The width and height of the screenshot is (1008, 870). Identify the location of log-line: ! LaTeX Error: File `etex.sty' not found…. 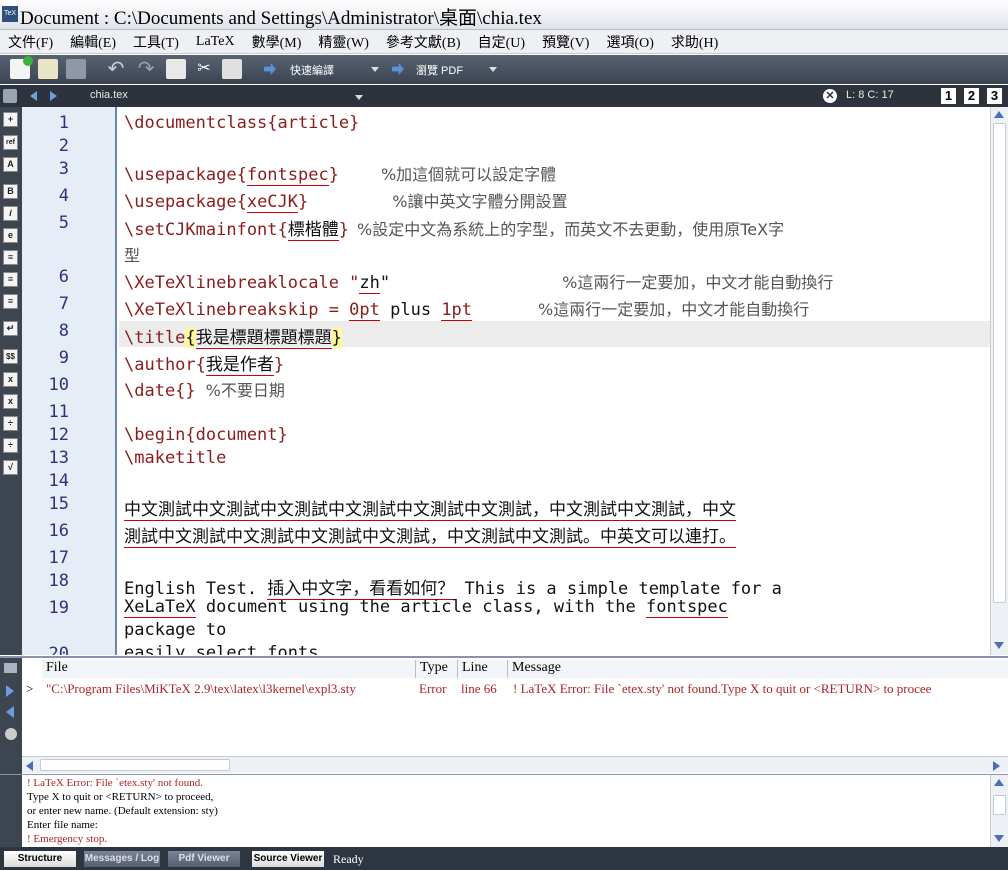
(115, 783).